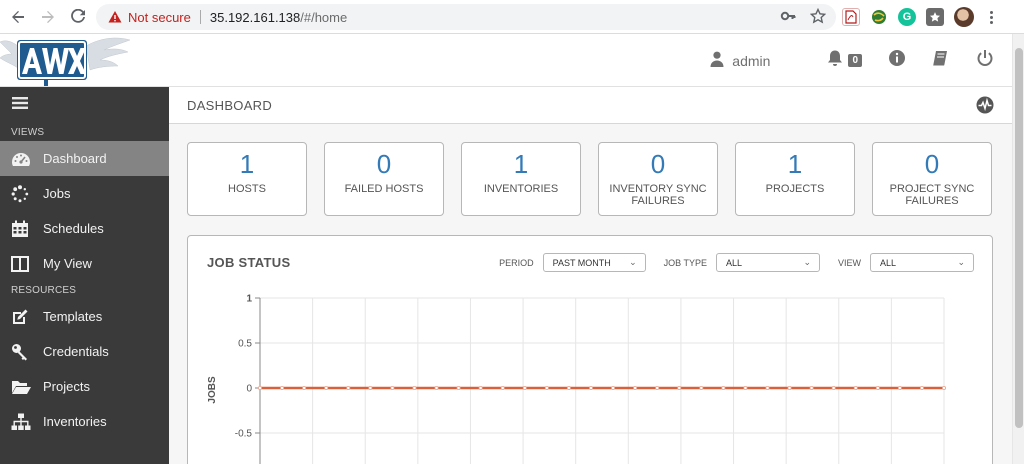 Image resolution: width=1024 pixels, height=464 pixels. What do you see at coordinates (751, 60) in the screenshot?
I see `username: admin` at bounding box center [751, 60].